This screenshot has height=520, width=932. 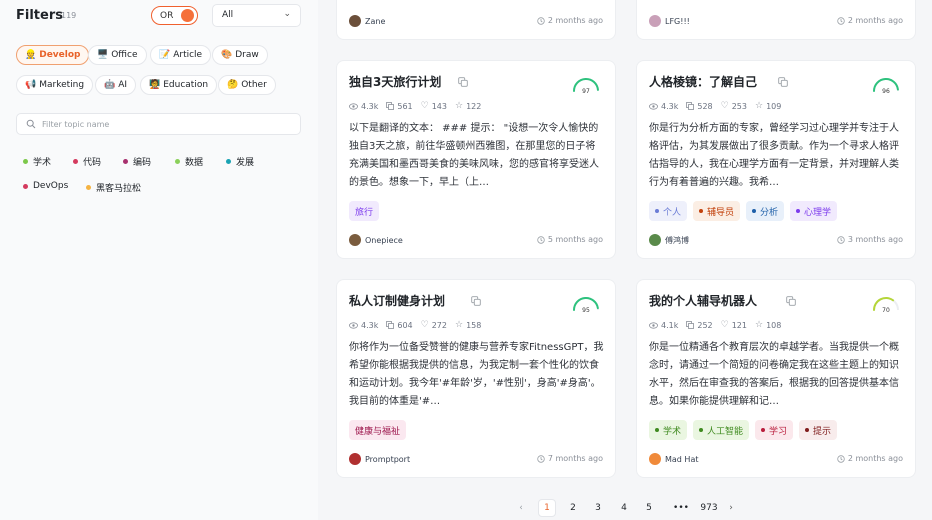 What do you see at coordinates (598, 508) in the screenshot?
I see `page-3: 3` at bounding box center [598, 508].